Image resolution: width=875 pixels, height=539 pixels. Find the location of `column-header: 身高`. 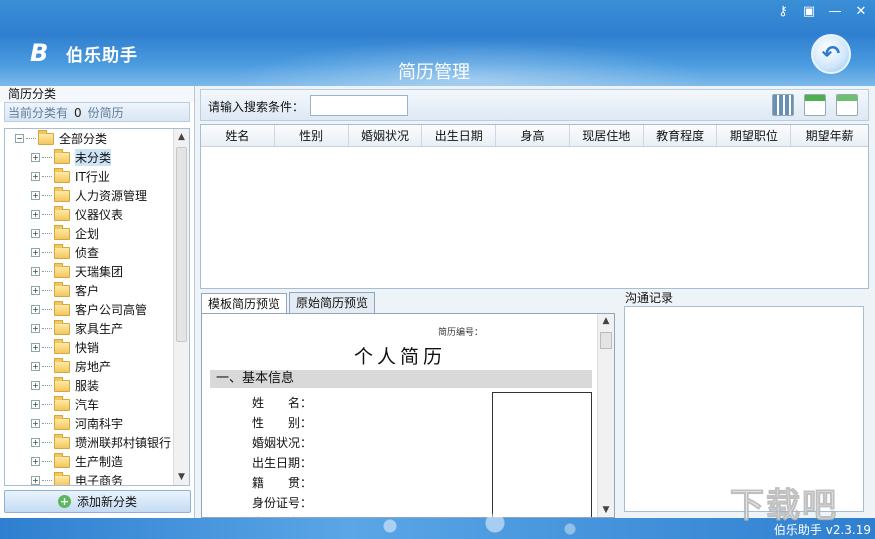

column-header: 身高 is located at coordinates (533, 135).